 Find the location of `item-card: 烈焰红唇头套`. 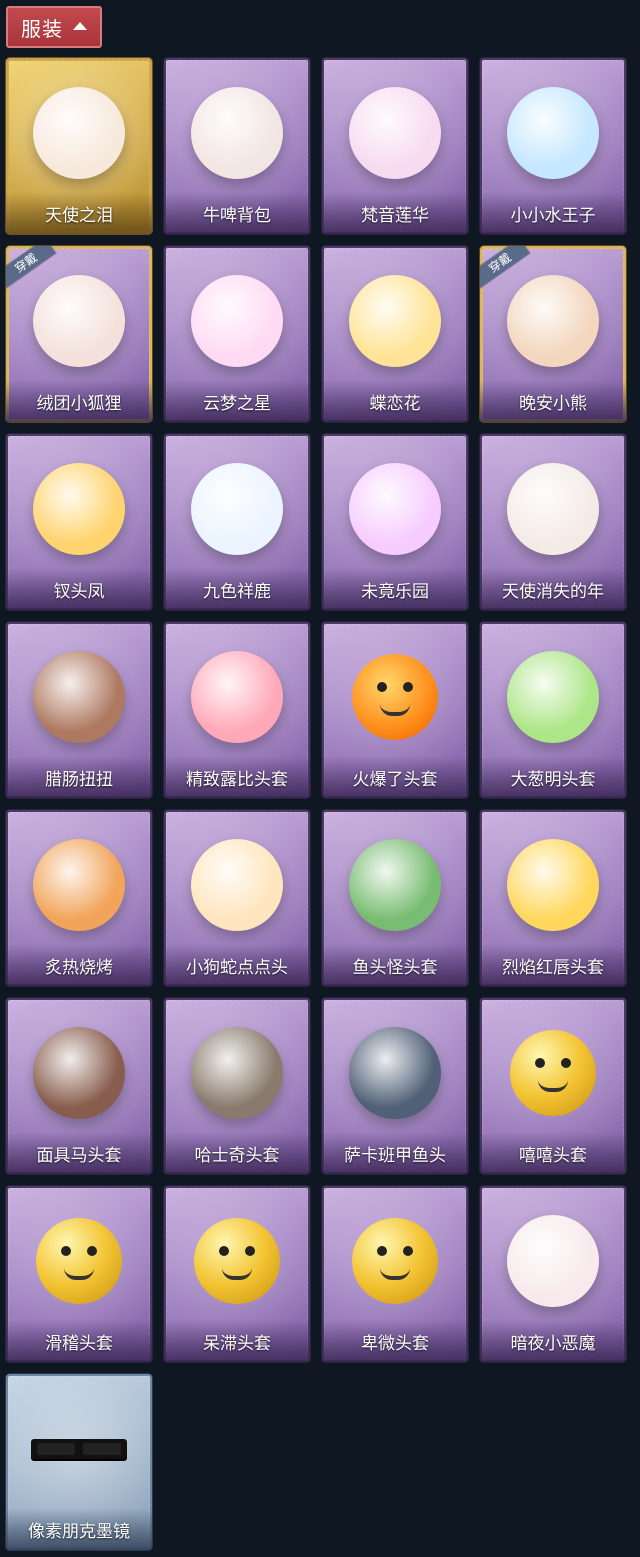

item-card: 烈焰红唇头套 is located at coordinates (553, 898).